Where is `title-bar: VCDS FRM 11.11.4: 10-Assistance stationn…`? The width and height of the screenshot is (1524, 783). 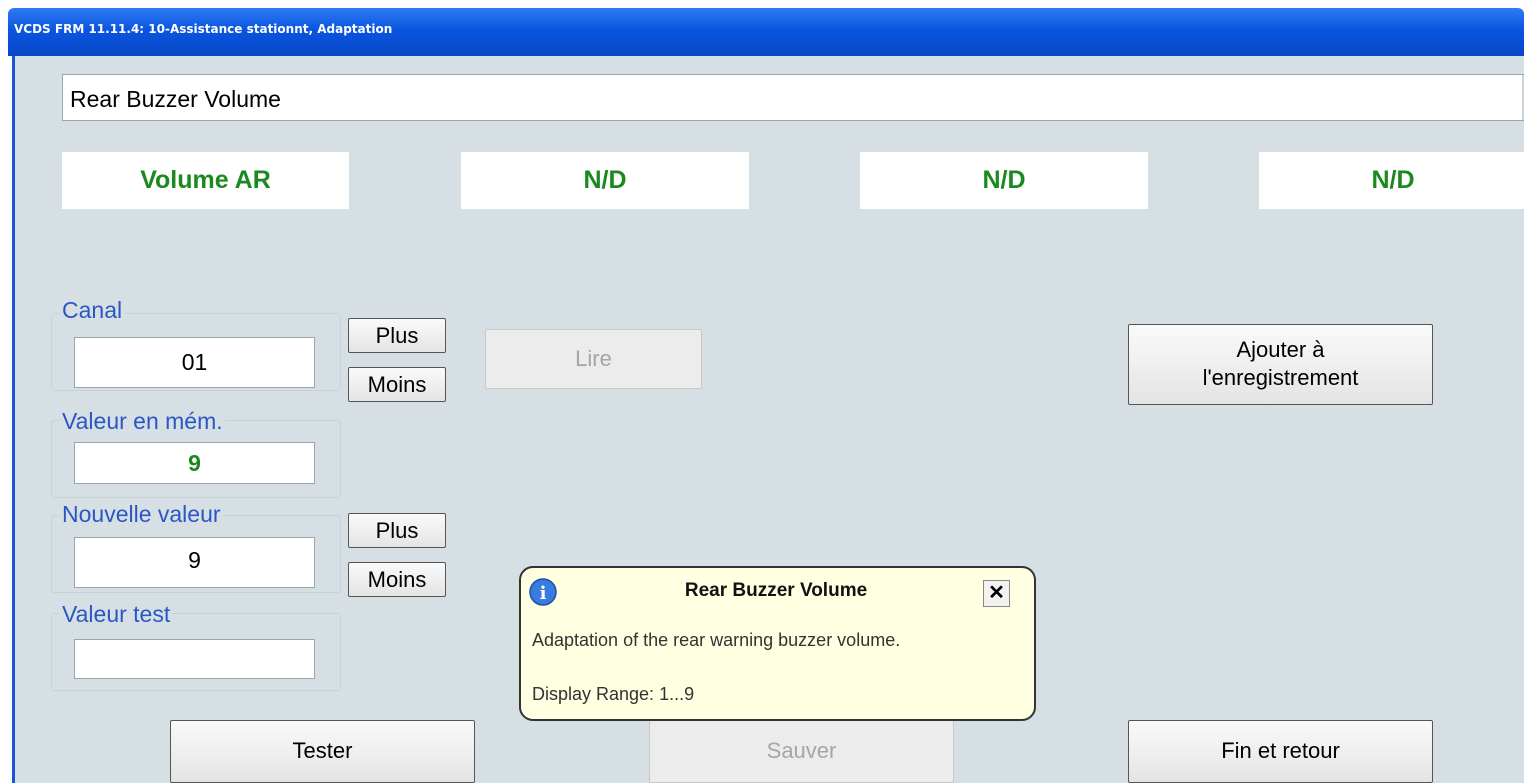 title-bar: VCDS FRM 11.11.4: 10-Assistance stationn… is located at coordinates (766, 32).